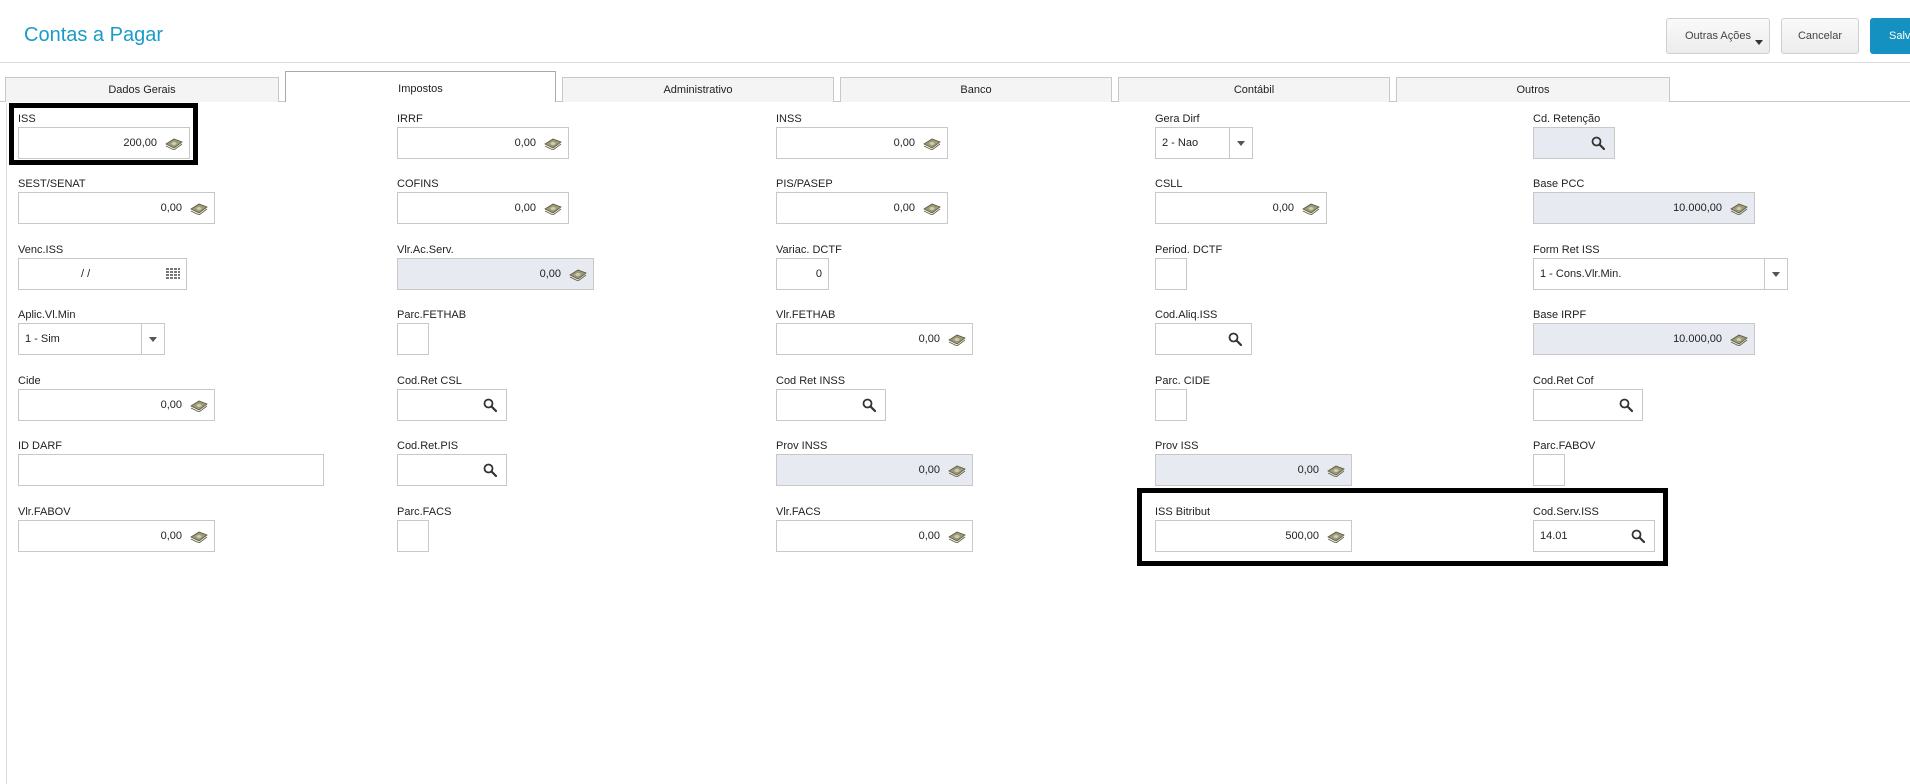 The image size is (1910, 784). I want to click on calendar-icon, so click(173, 274).